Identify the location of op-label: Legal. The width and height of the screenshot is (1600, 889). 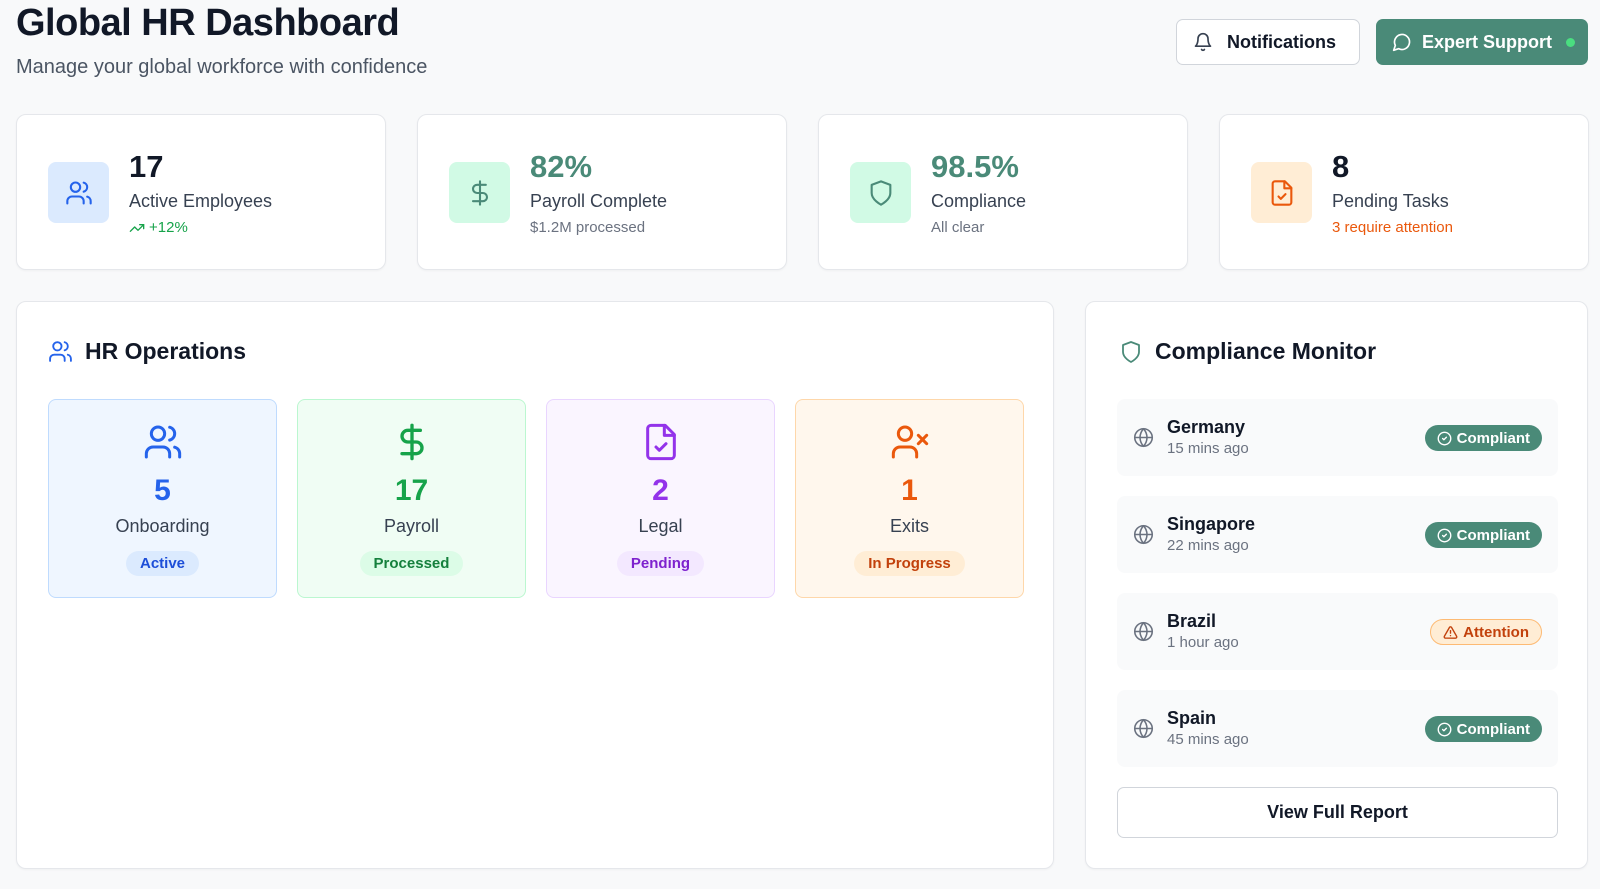
(660, 526).